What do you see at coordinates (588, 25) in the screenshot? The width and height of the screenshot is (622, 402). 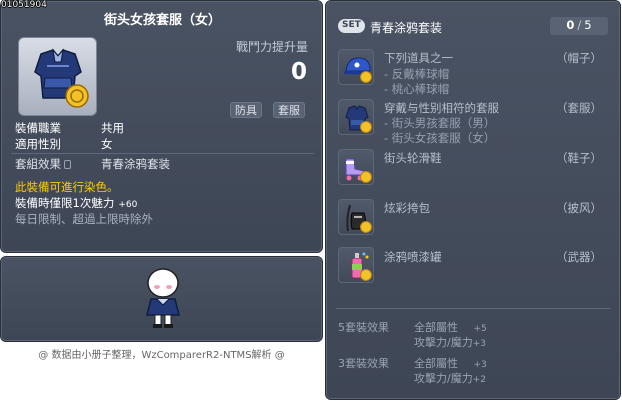 I see `set-count-total: 5` at bounding box center [588, 25].